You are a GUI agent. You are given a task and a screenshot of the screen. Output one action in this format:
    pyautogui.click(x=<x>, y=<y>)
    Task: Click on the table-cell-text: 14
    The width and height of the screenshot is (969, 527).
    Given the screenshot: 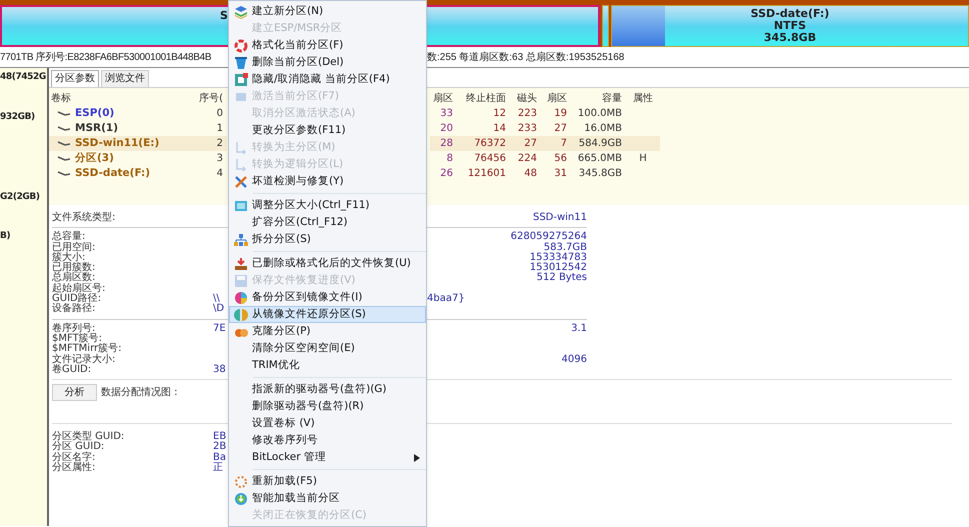 What is the action you would take?
    pyautogui.click(x=499, y=129)
    